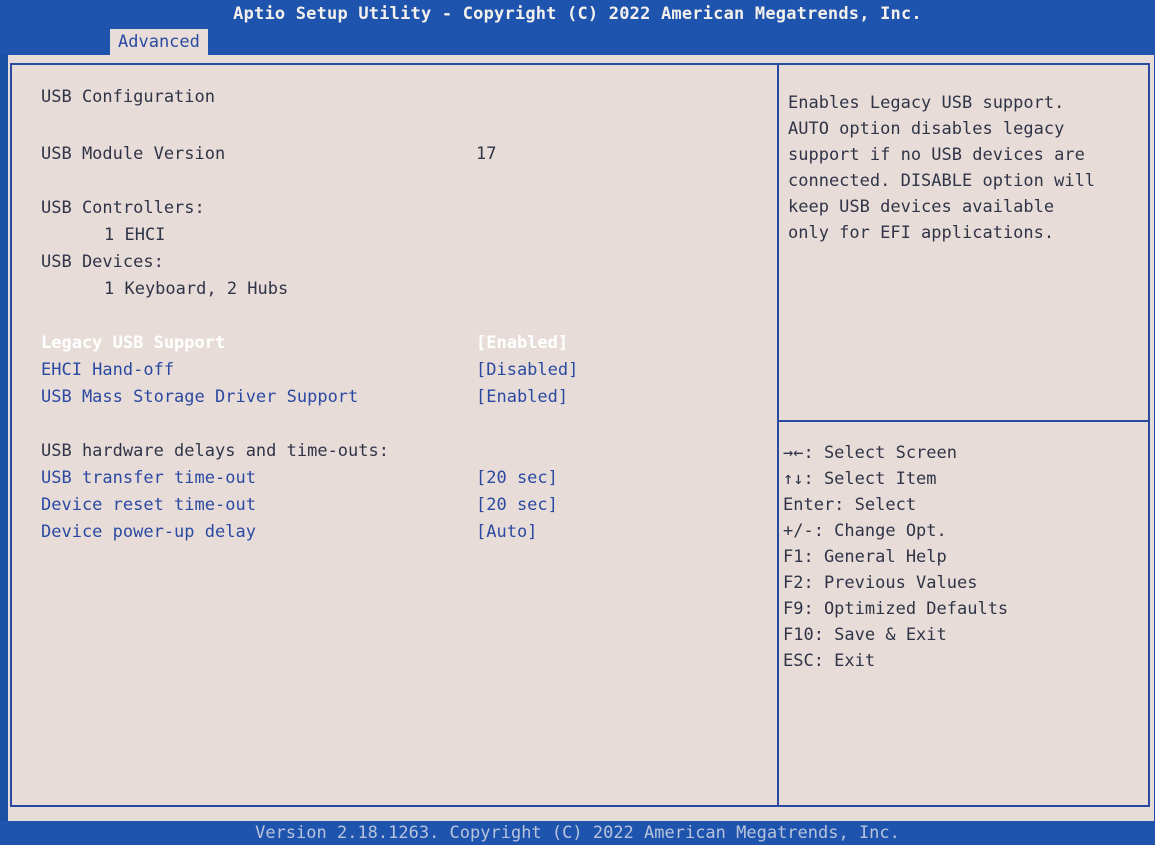 This screenshot has width=1155, height=845. What do you see at coordinates (135, 235) in the screenshot?
I see `usb-controllers-value: 1 EHCI` at bounding box center [135, 235].